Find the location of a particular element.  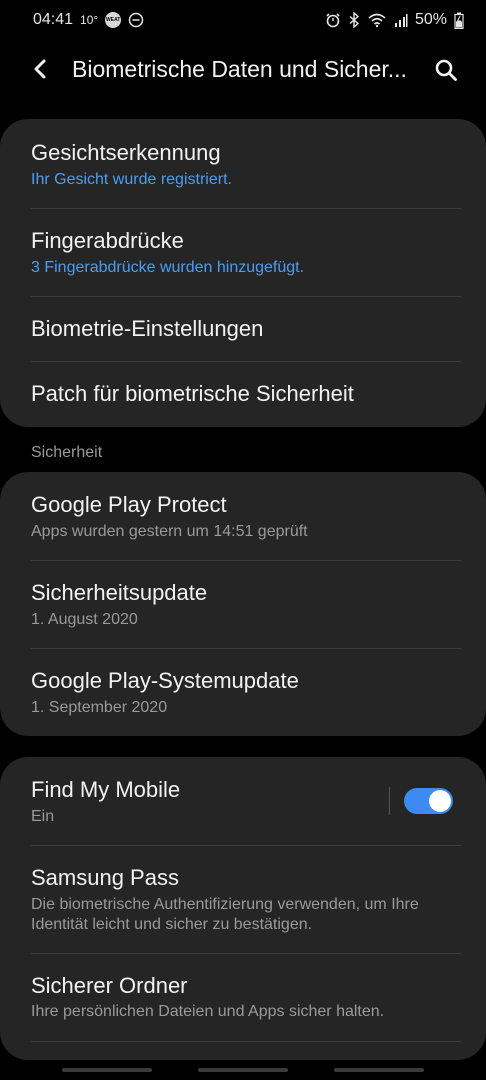

item-title: Gesichtserkennung is located at coordinates (126, 152).